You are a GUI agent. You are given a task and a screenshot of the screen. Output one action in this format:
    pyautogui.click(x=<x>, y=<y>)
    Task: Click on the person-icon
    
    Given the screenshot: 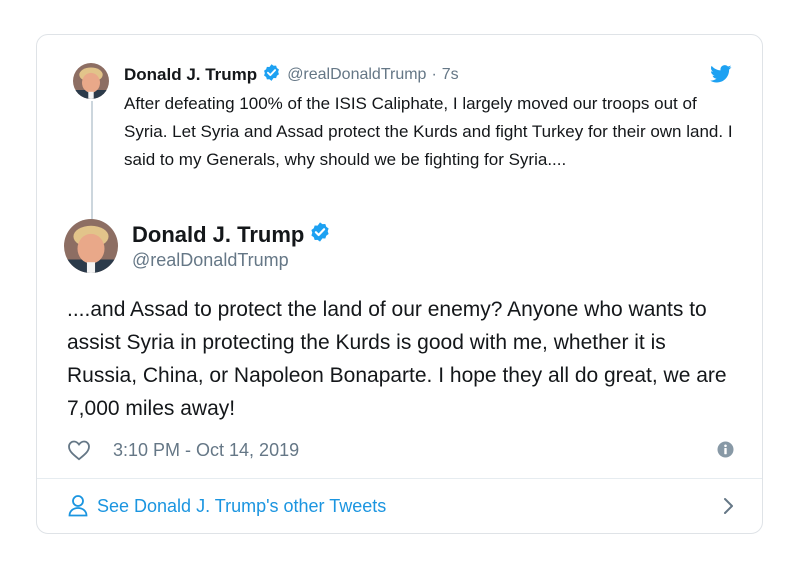 What is the action you would take?
    pyautogui.click(x=78, y=506)
    